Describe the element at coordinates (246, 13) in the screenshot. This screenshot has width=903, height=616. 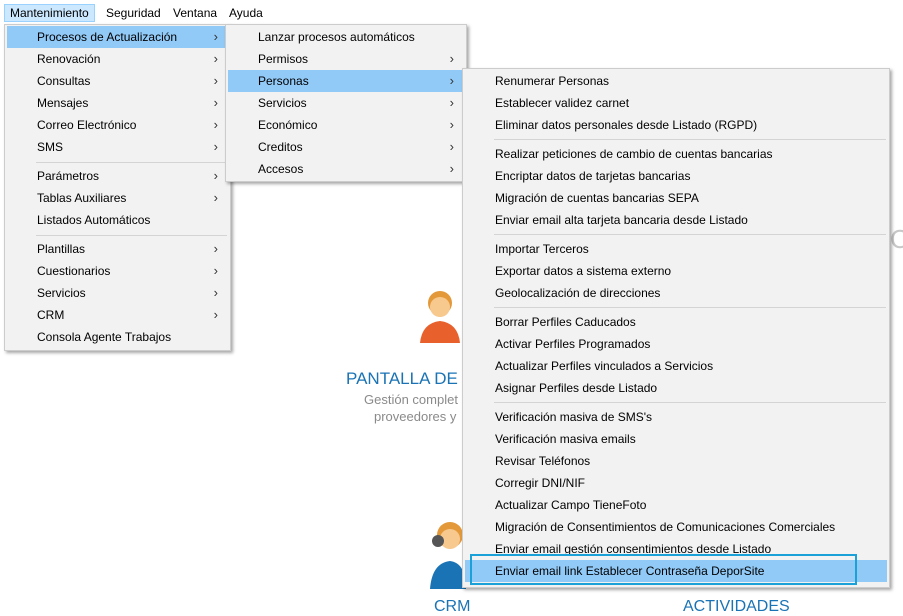
I see `menubar-ayuda: Ayuda` at that location.